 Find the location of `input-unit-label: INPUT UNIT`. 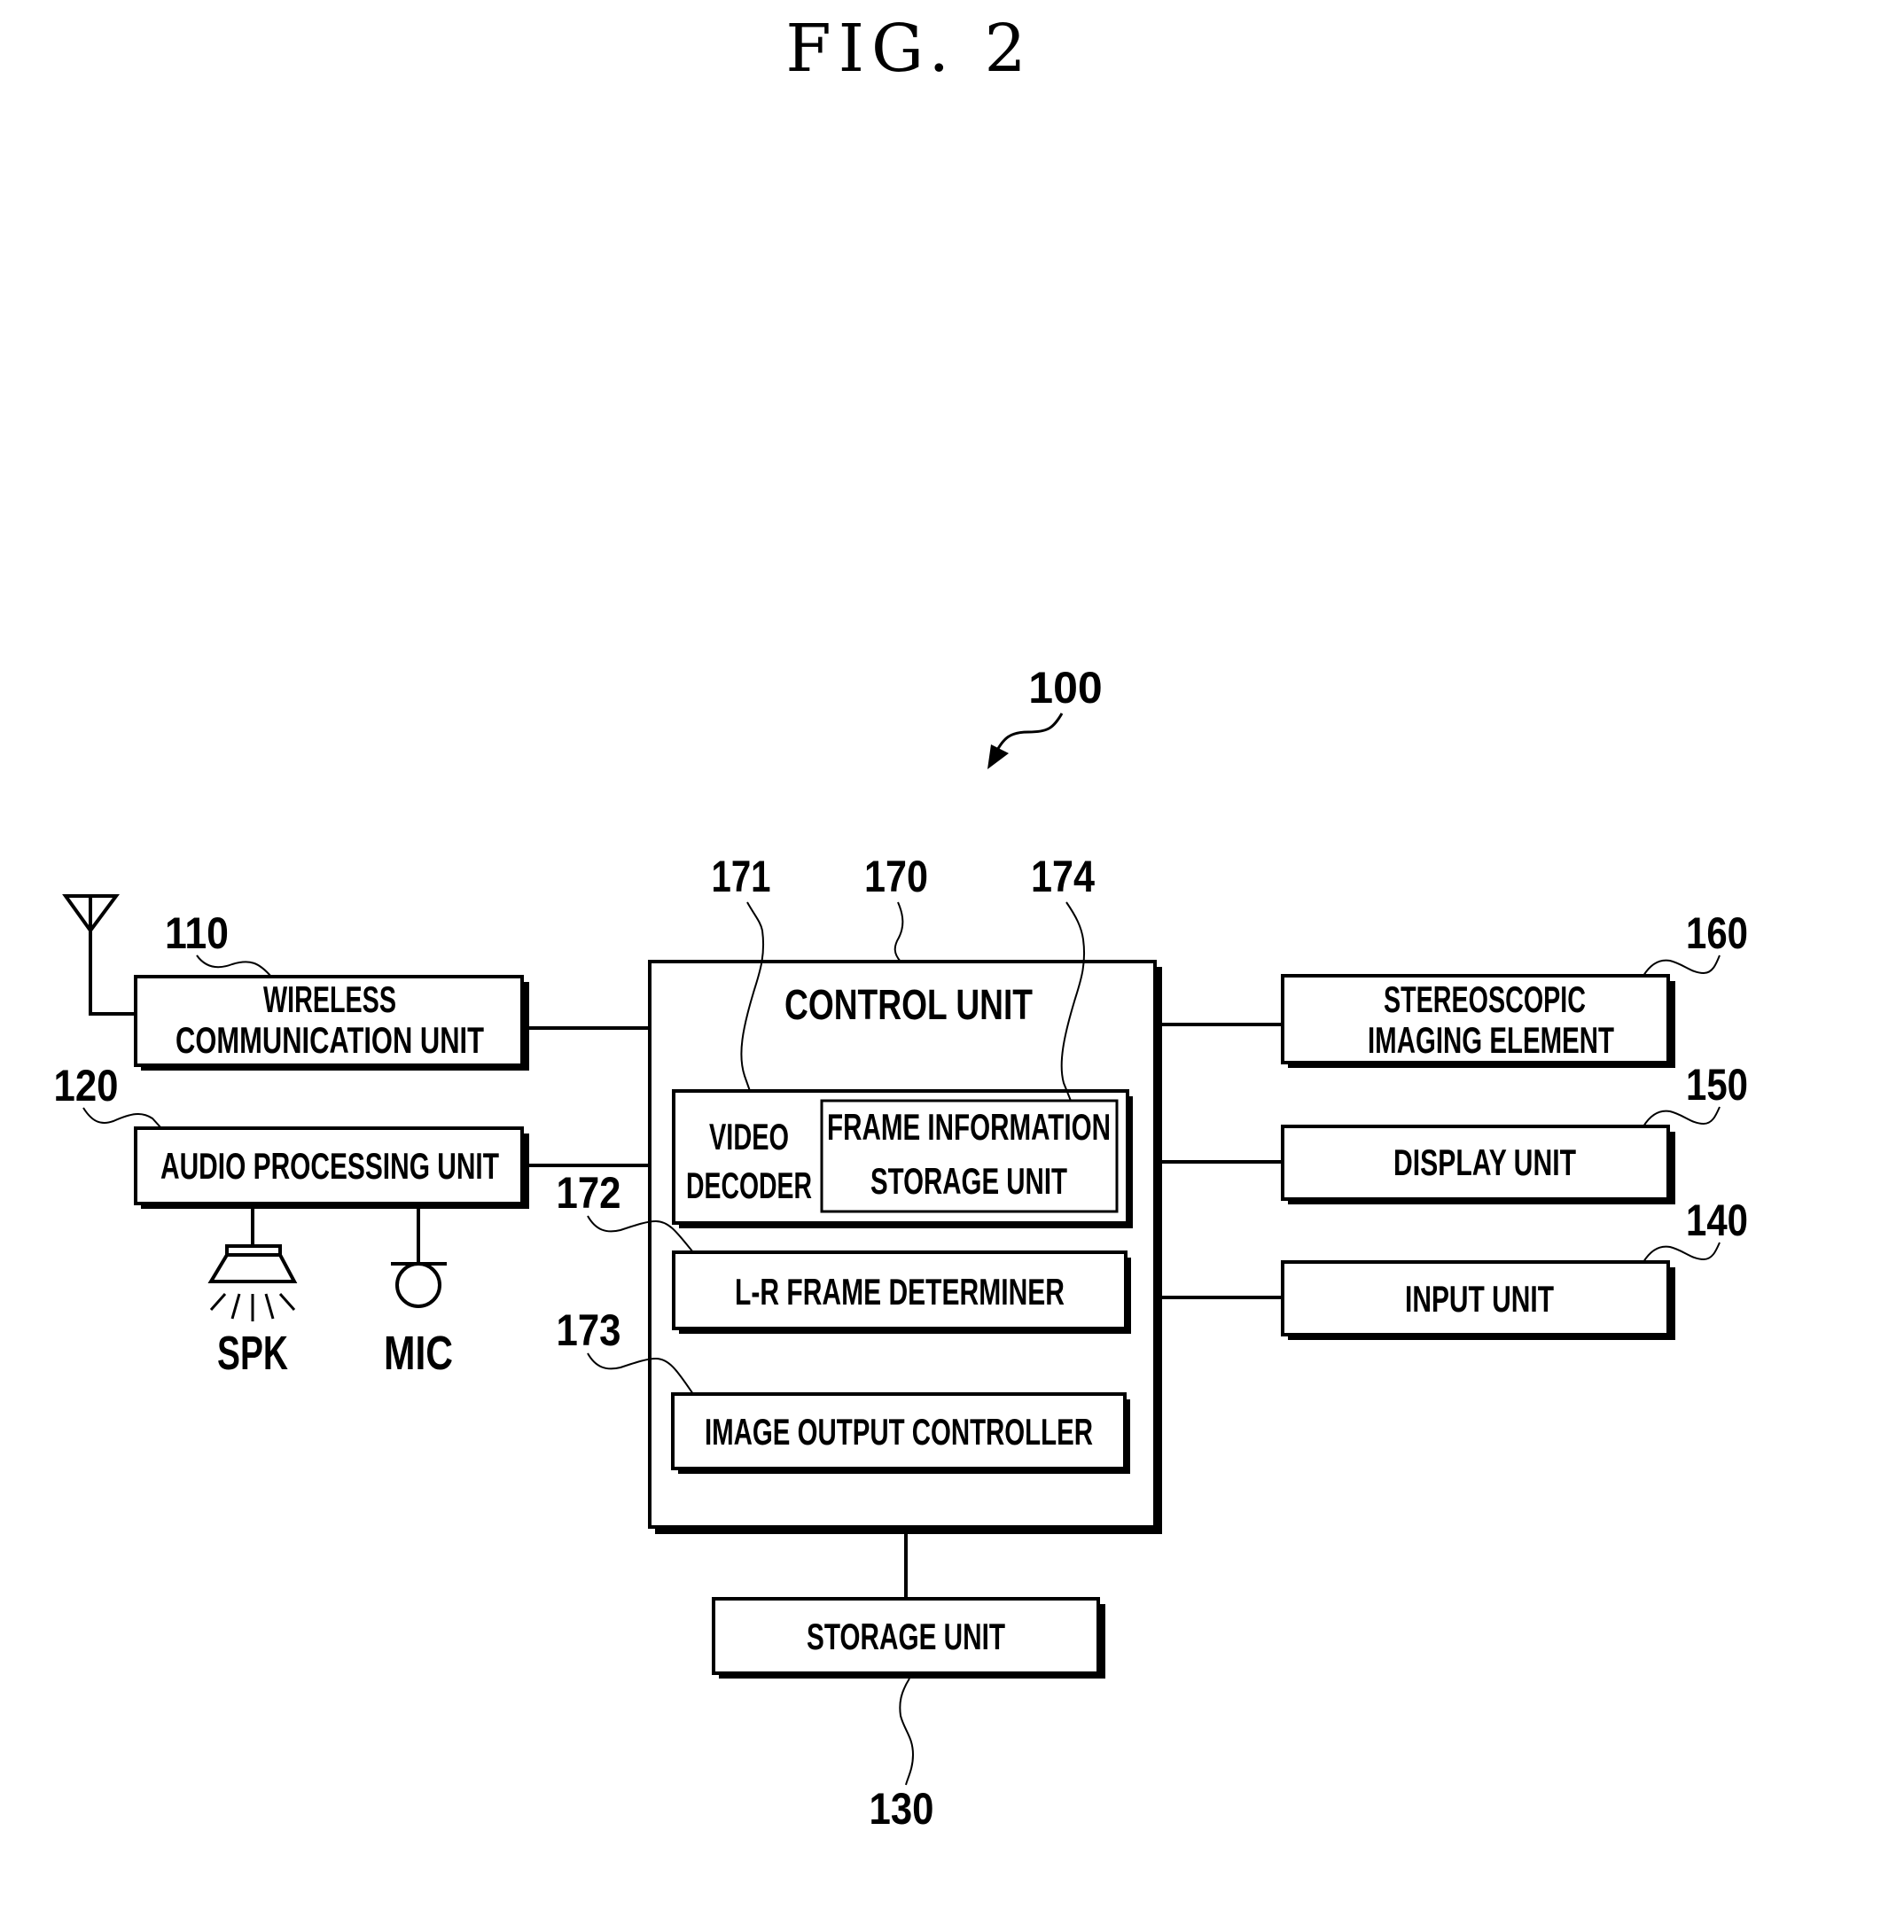

input-unit-label: INPUT UNIT is located at coordinates (1479, 1299).